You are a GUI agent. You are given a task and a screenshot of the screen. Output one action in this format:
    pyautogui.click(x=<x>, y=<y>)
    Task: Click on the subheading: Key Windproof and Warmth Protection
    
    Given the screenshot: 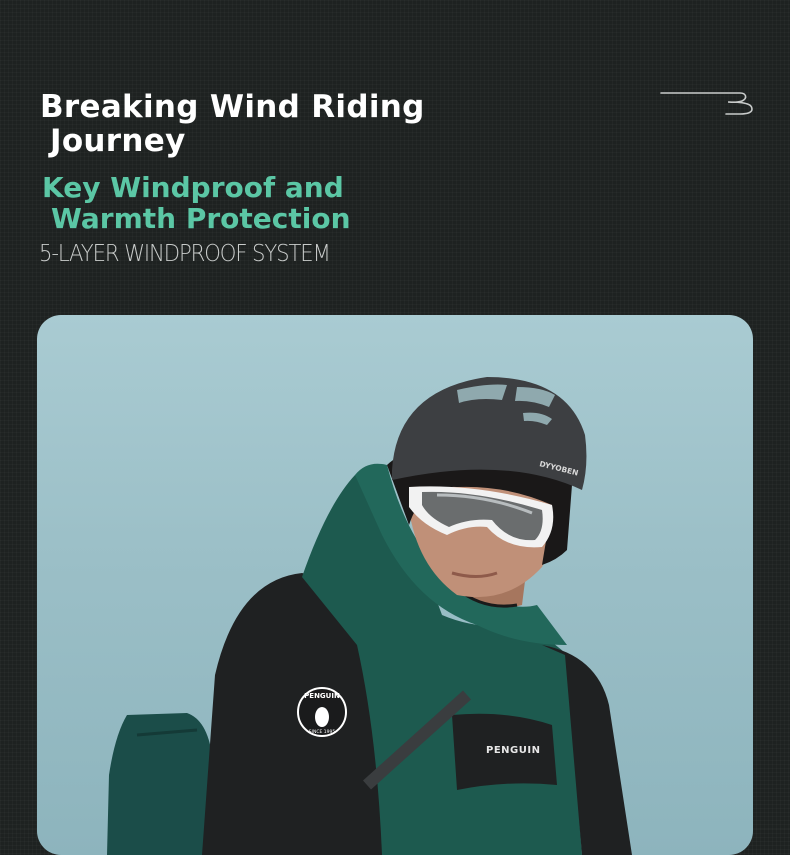 What is the action you would take?
    pyautogui.click(x=196, y=203)
    